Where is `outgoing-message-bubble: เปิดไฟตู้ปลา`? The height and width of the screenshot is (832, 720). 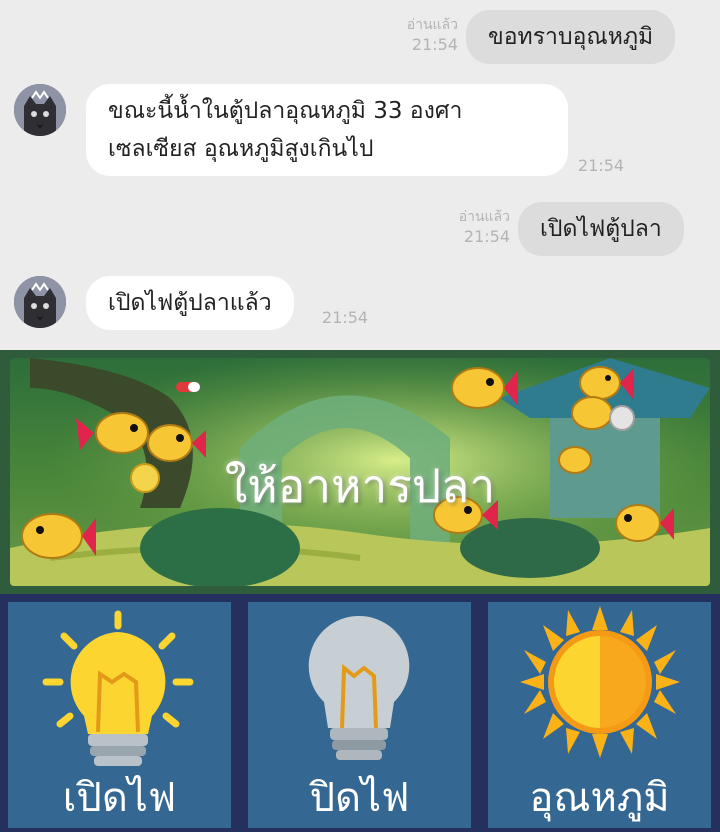
outgoing-message-bubble: เปิดไฟตู้ปลา is located at coordinates (601, 229).